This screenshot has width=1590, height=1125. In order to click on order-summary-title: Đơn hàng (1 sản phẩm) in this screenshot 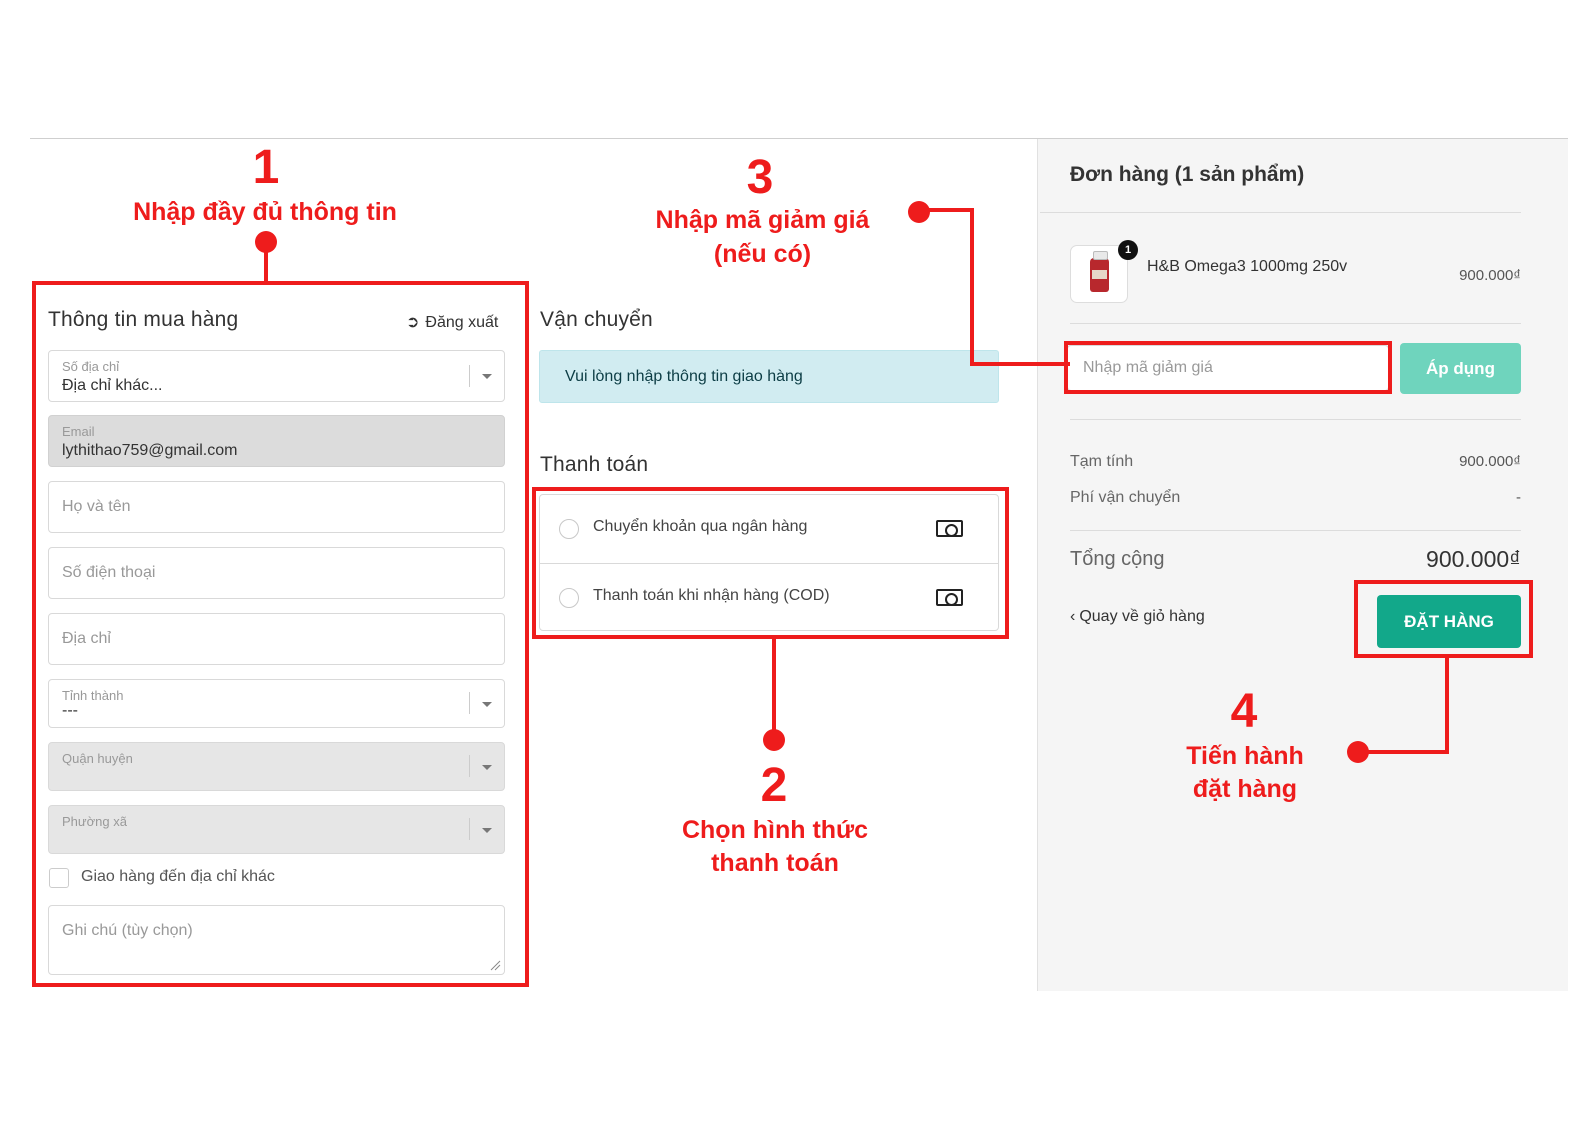, I will do `click(1187, 174)`.